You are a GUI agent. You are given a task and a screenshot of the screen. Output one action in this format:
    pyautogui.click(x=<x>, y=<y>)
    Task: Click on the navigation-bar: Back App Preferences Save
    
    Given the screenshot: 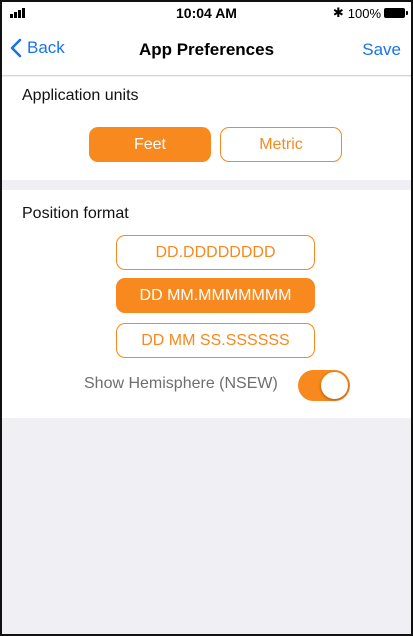 What is the action you would take?
    pyautogui.click(x=206, y=50)
    